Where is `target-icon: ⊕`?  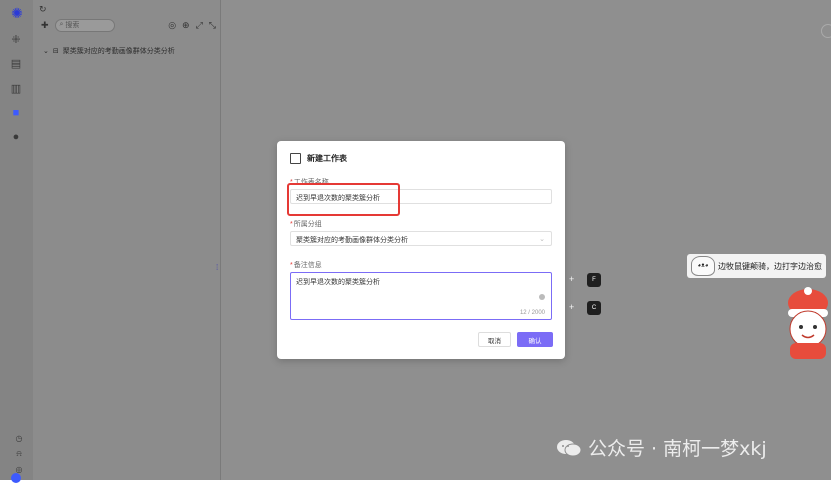 target-icon: ⊕ is located at coordinates (186, 25).